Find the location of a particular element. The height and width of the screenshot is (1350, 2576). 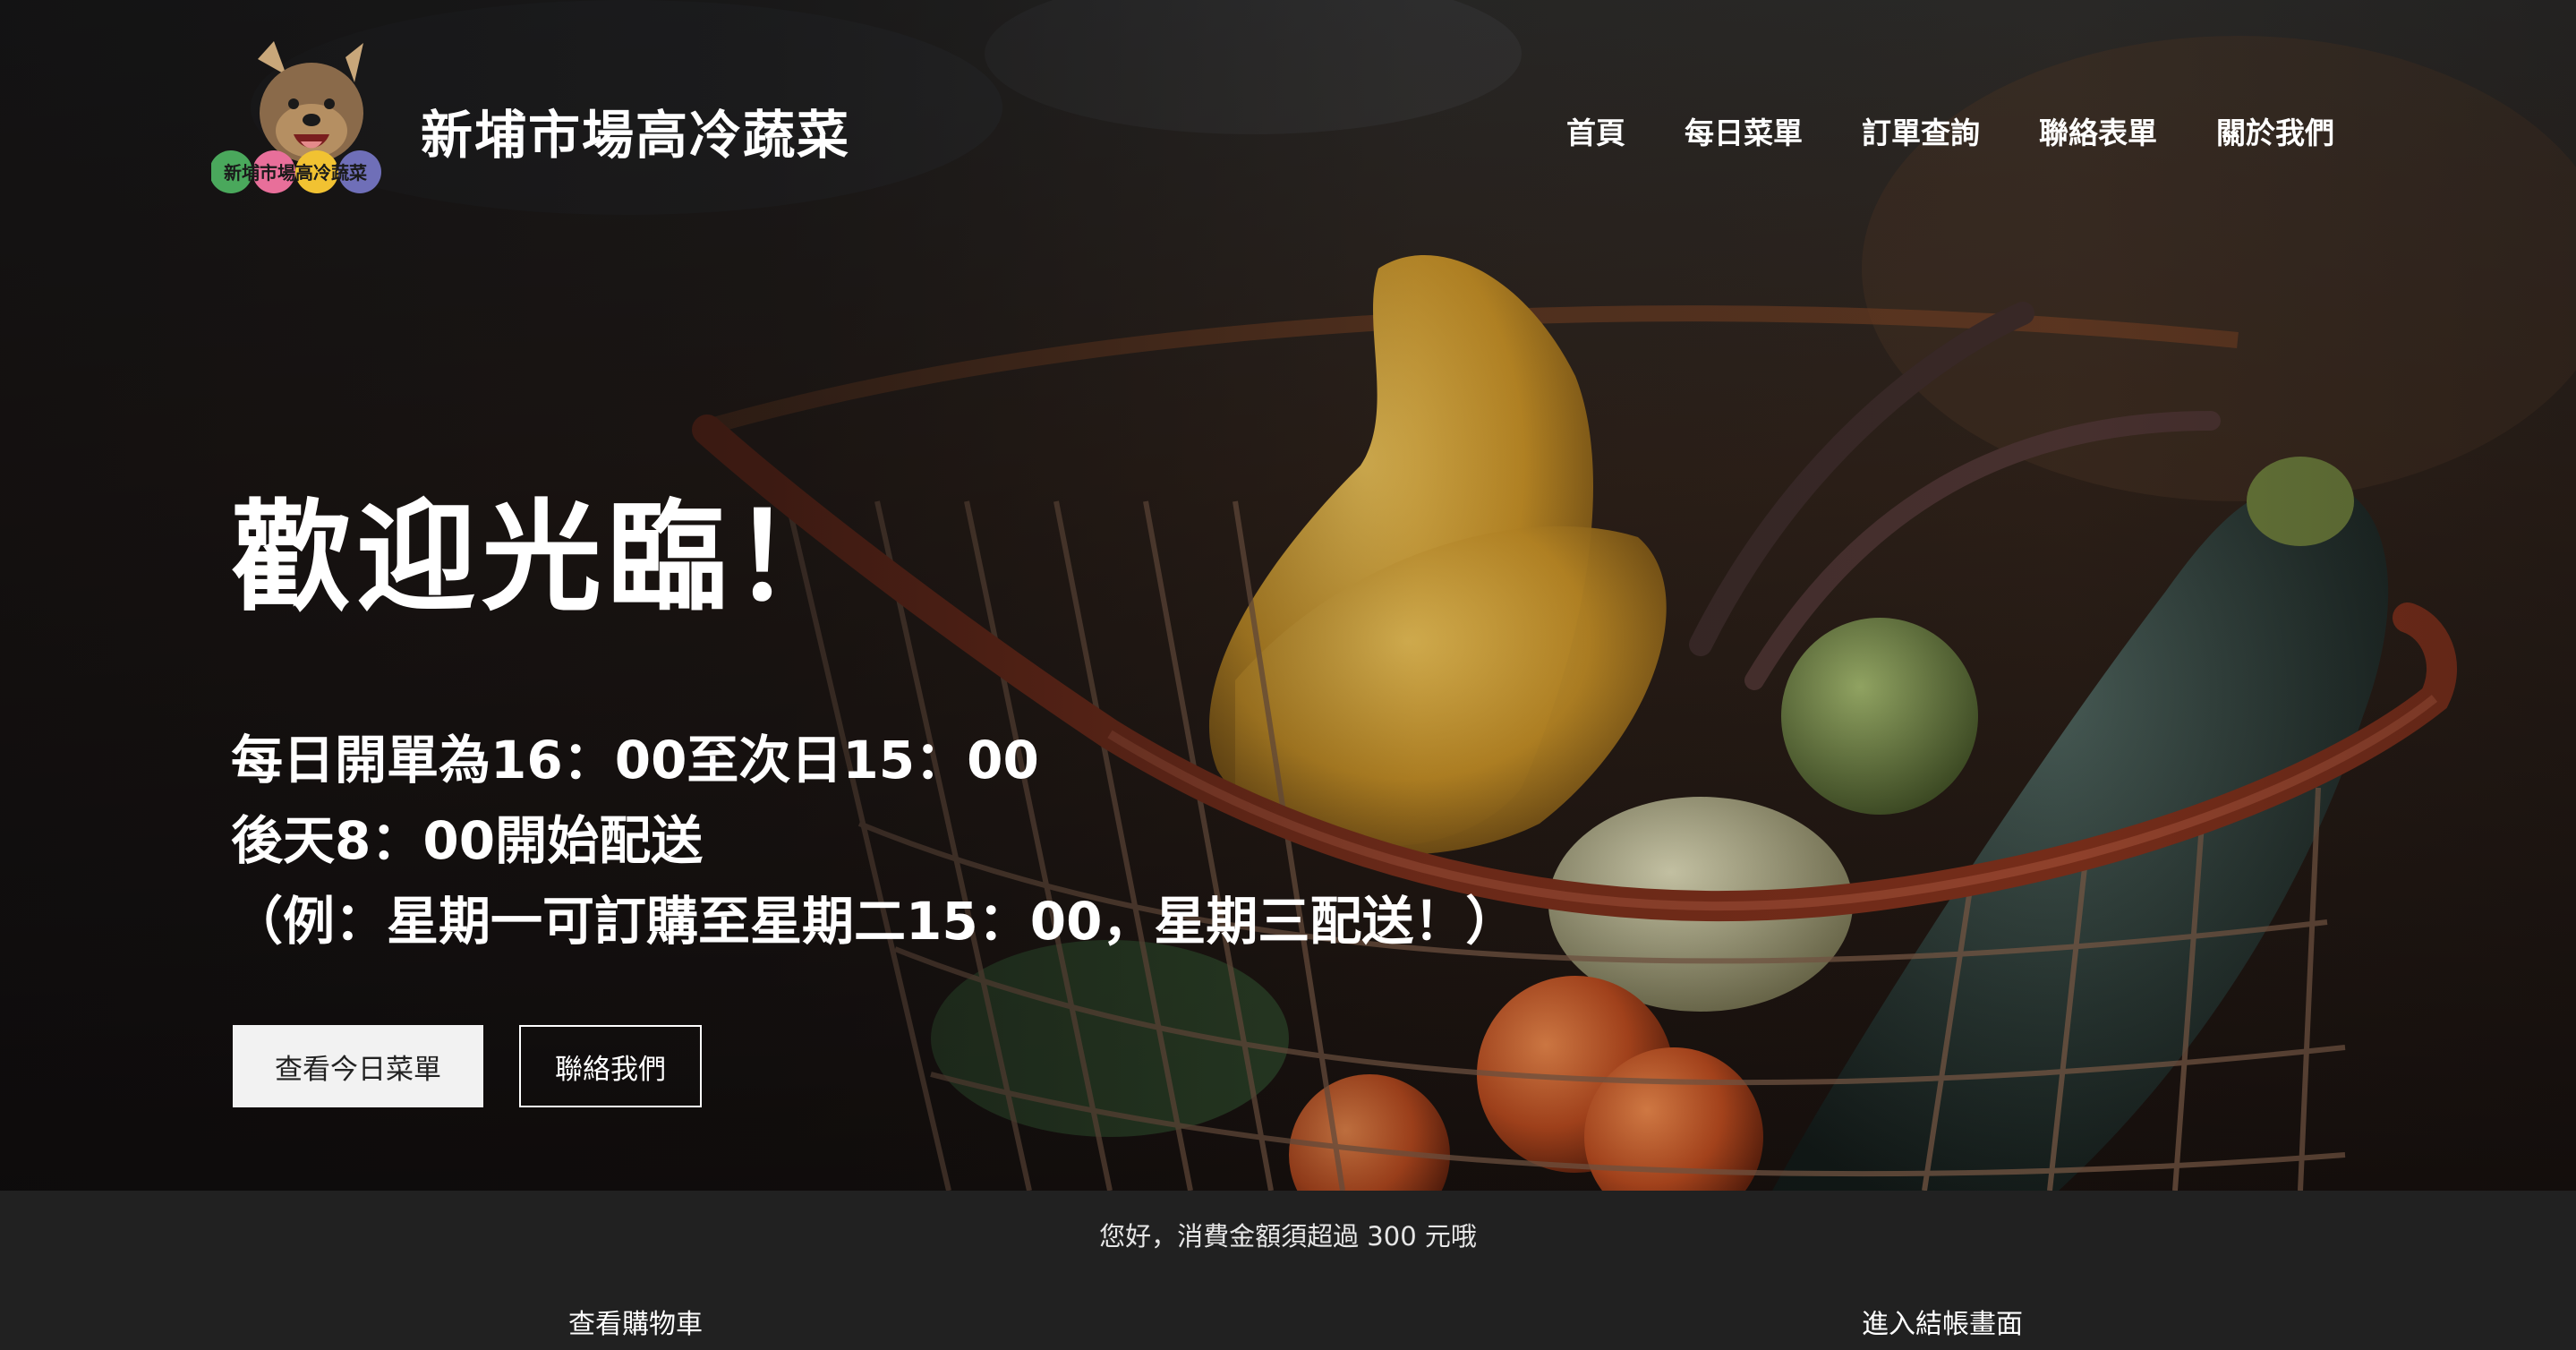

nav-contact-form: 聯絡表單 is located at coordinates (2098, 130).